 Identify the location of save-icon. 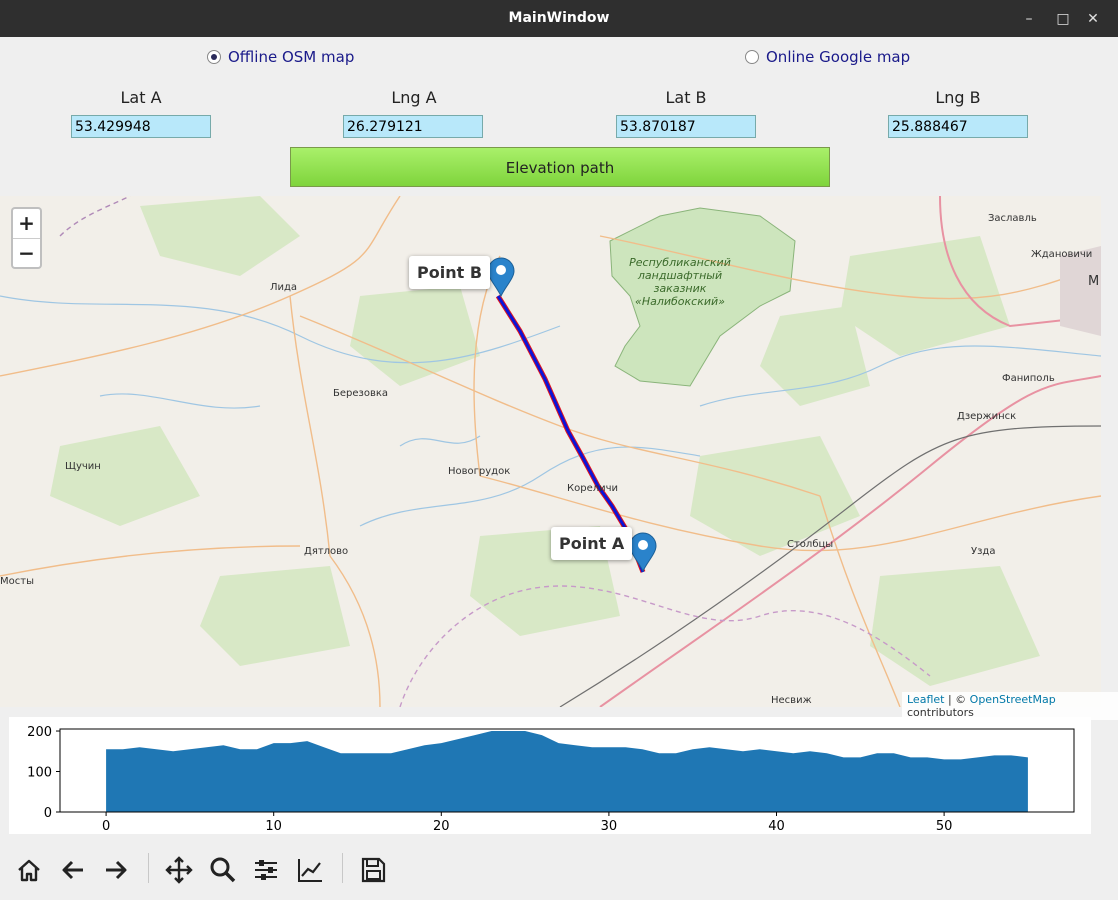
(373, 870).